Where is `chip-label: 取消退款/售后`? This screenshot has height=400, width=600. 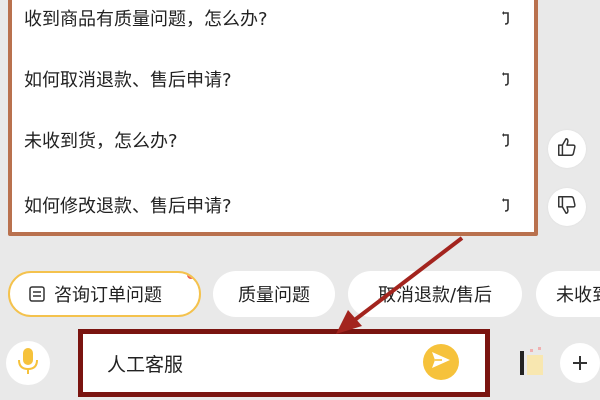 chip-label: 取消退款/售后 is located at coordinates (435, 295).